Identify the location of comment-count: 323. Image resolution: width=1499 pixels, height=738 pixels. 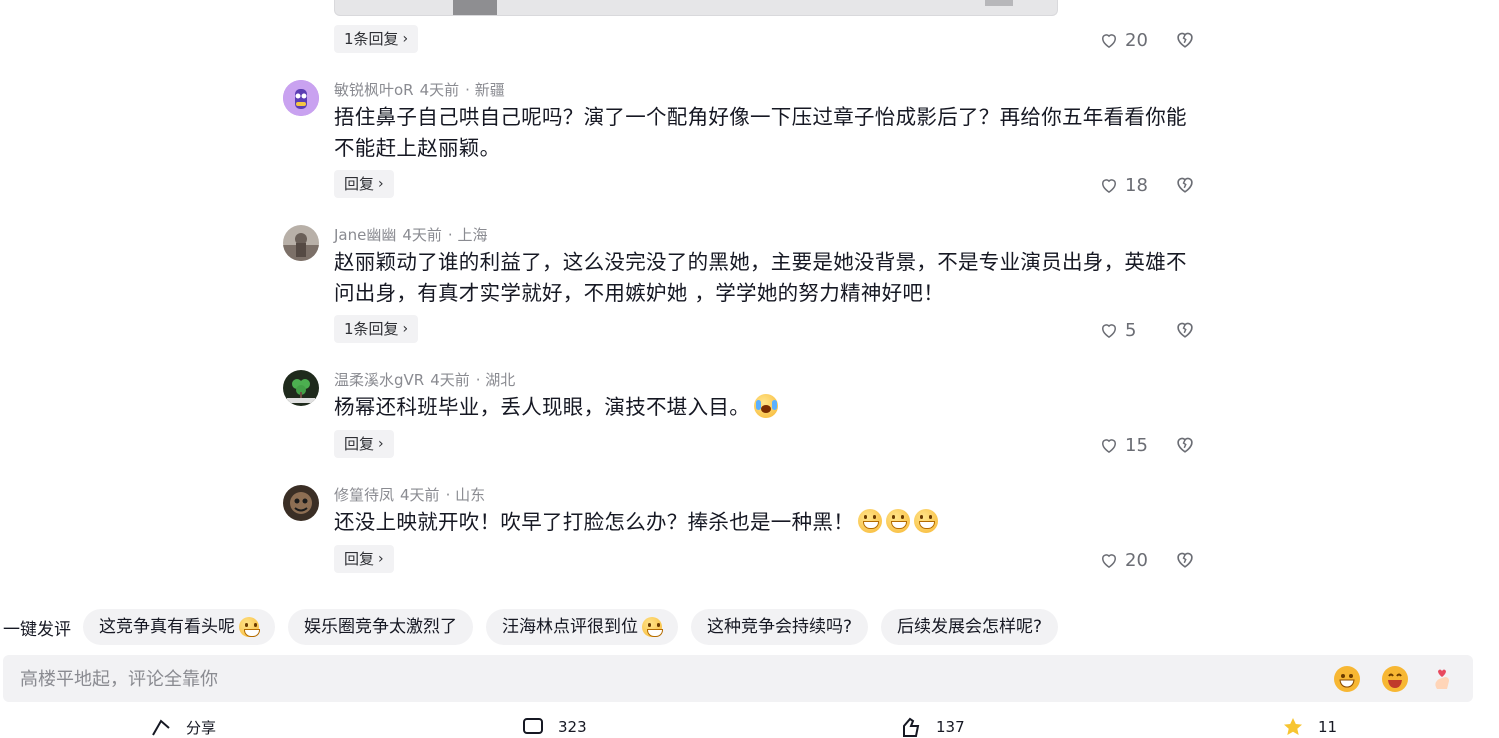
(572, 727).